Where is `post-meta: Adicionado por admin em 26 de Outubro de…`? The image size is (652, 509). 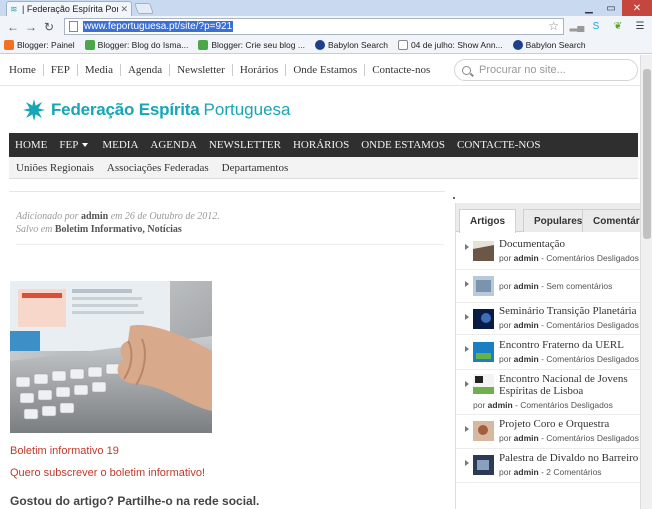 post-meta: Adicionado por admin em 26 de Outubro de… is located at coordinates (118, 223).